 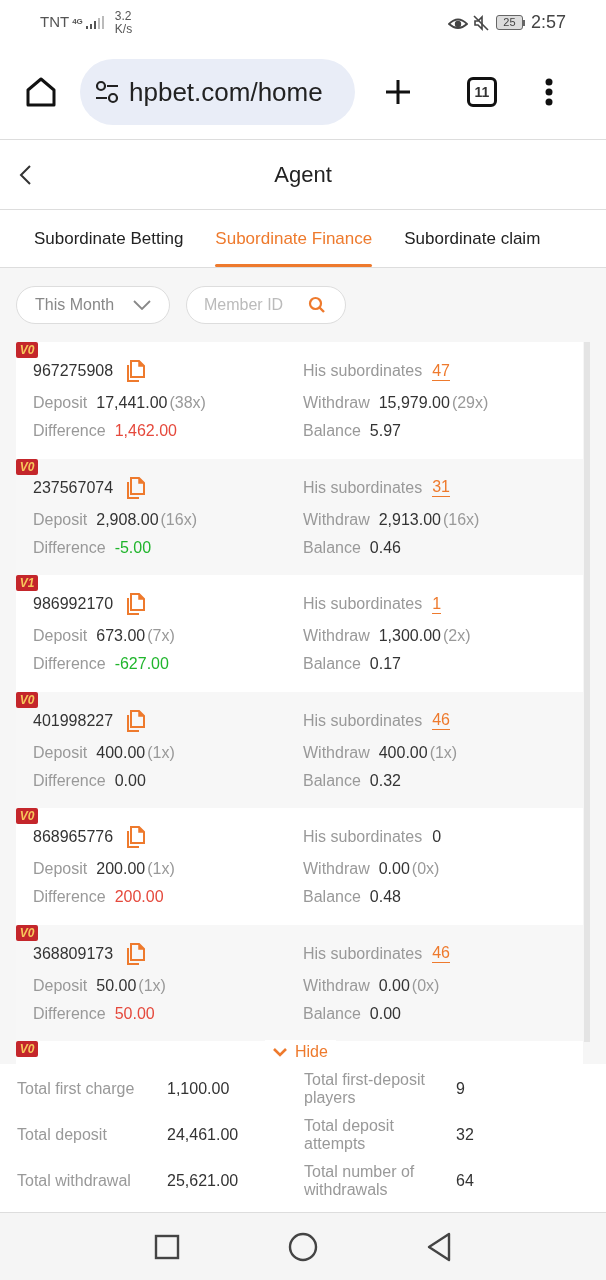 I want to click on summary-value: 32, so click(x=465, y=1135).